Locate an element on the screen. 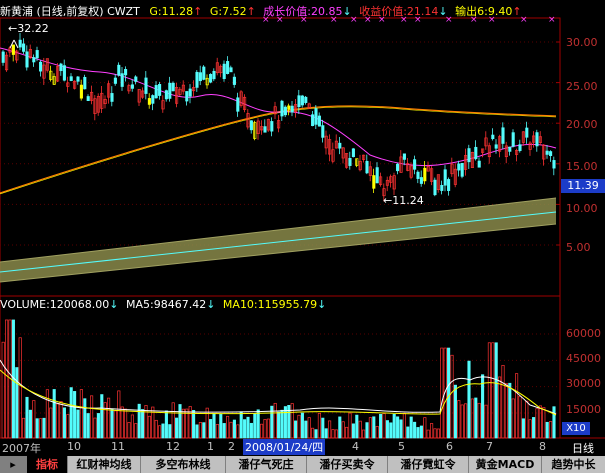  vol-tick-30000: 30000 is located at coordinates (583, 383).